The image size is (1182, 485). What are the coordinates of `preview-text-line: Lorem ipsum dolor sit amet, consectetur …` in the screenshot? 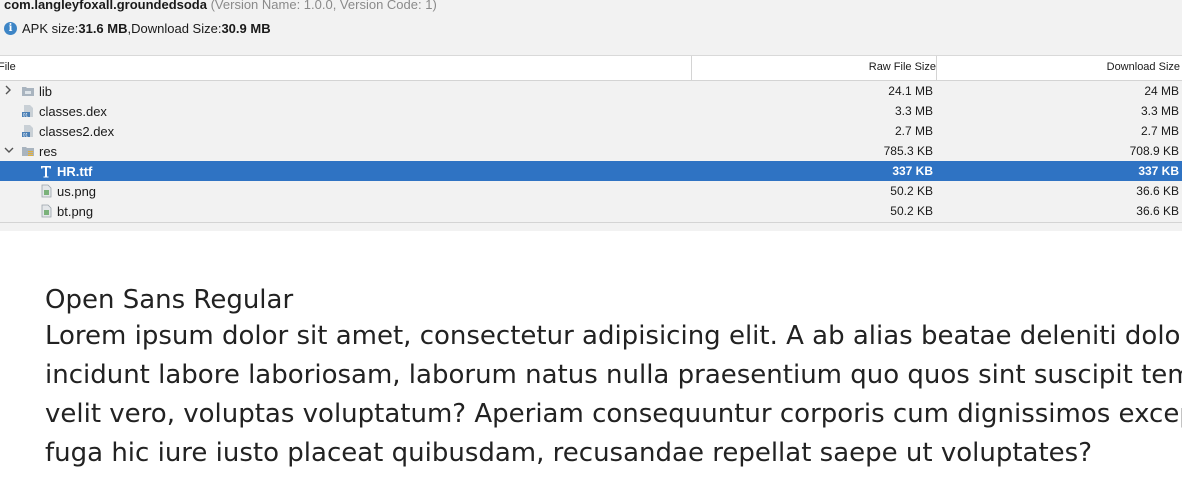 It's located at (613, 336).